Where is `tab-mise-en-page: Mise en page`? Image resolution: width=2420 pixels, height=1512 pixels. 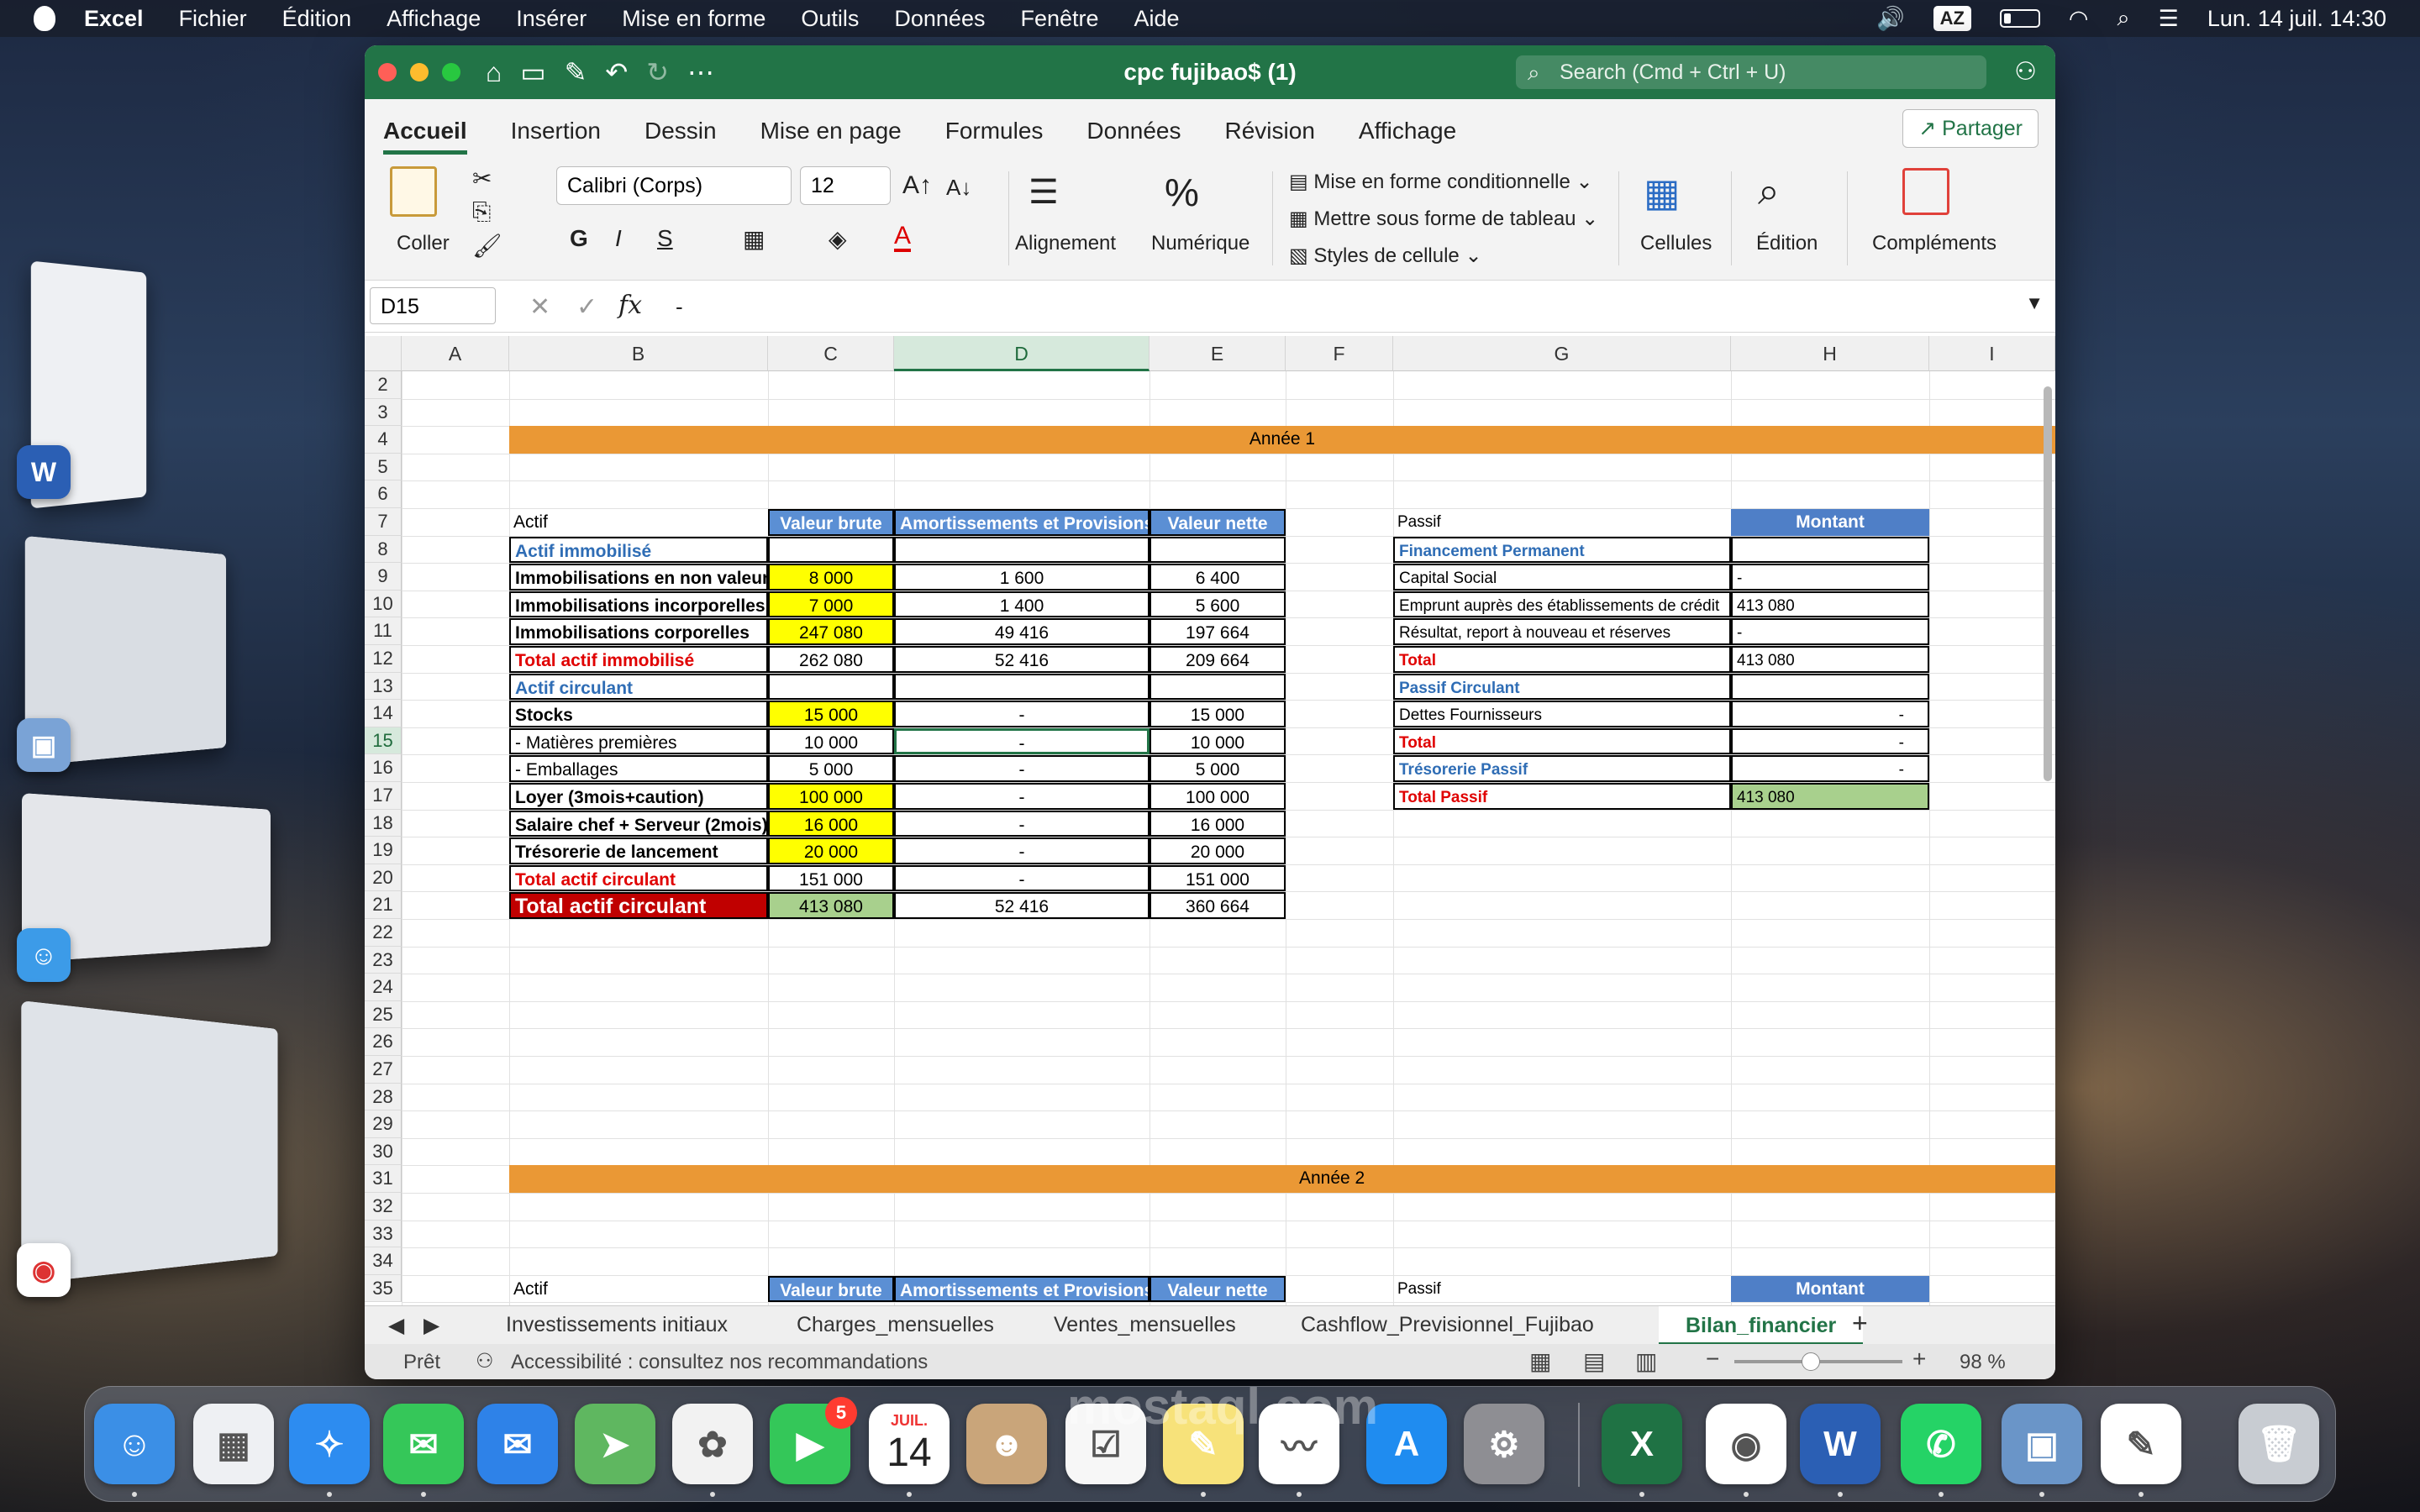 tab-mise-en-page: Mise en page is located at coordinates (831, 136).